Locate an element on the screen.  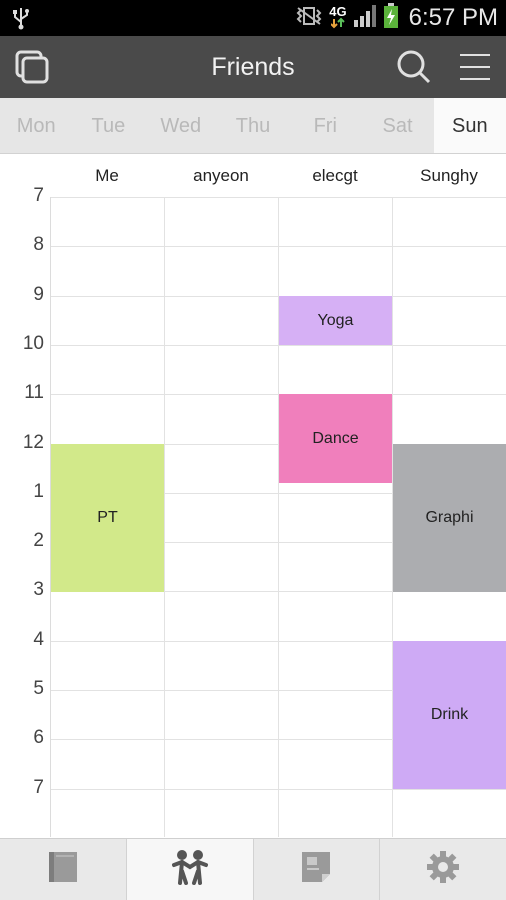
action-bar: Friends is located at coordinates (253, 67).